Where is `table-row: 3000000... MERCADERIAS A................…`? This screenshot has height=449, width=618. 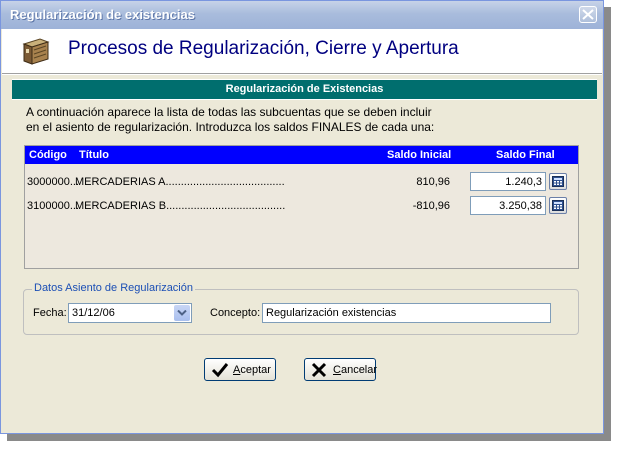
table-row: 3000000... MERCADERIAS A................… is located at coordinates (301, 182).